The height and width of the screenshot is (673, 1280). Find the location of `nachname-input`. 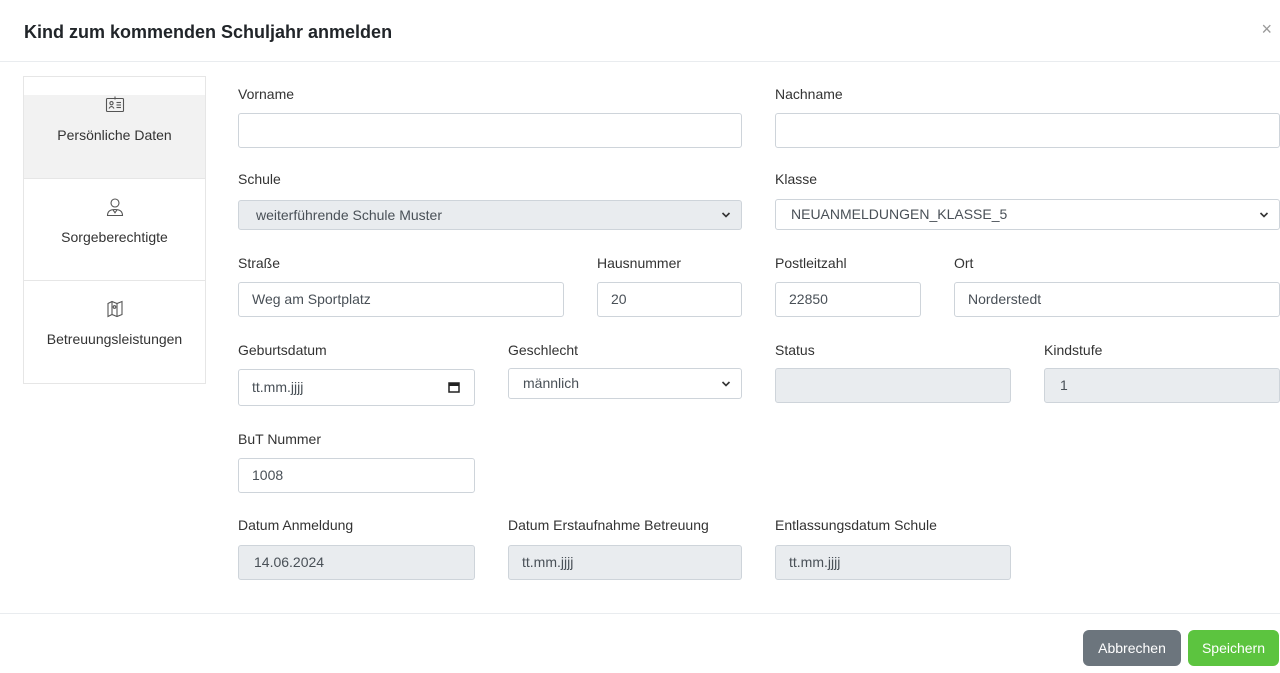

nachname-input is located at coordinates (1027, 130).